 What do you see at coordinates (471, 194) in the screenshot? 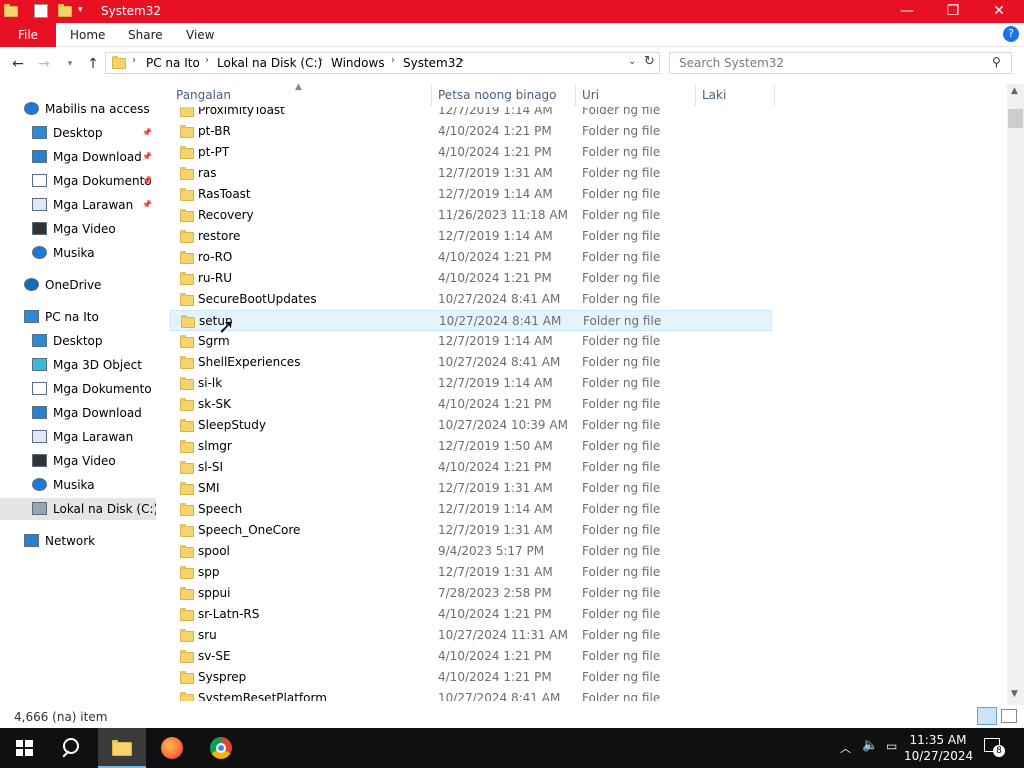
I see `file-row: RasToast 12/7/2019 1:14 AM Folder ng file` at bounding box center [471, 194].